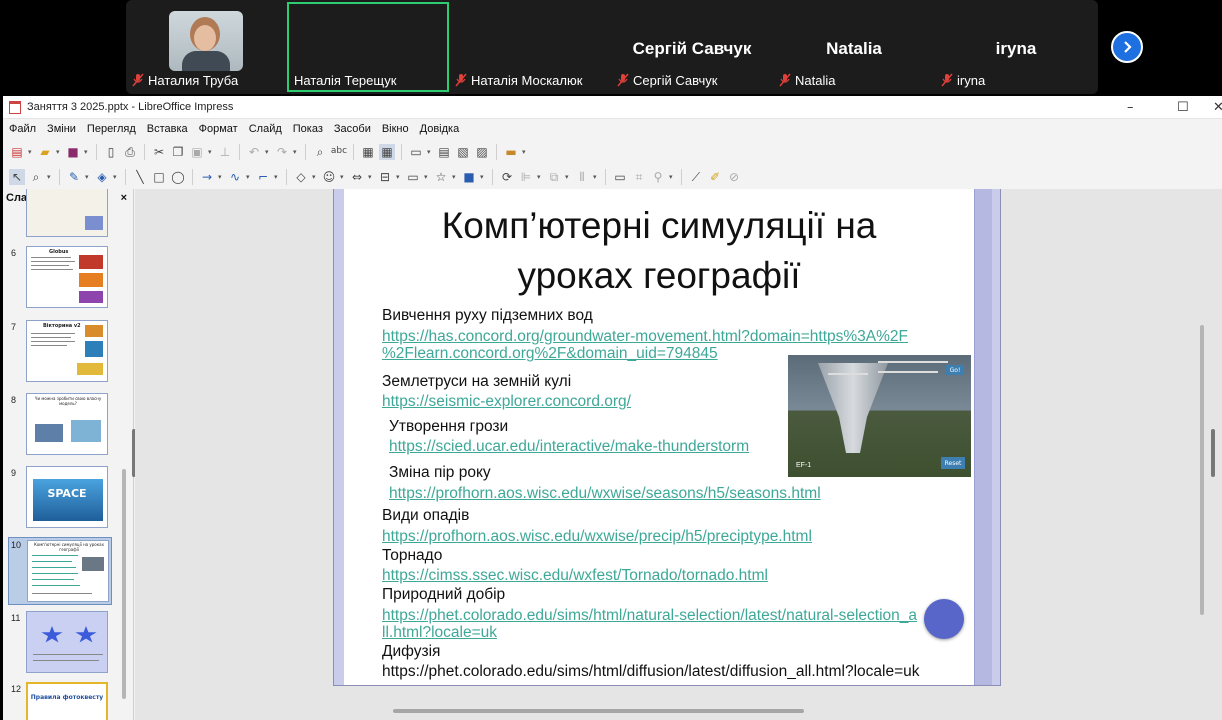 Image resolution: width=1222 pixels, height=720 pixels. What do you see at coordinates (73, 152) in the screenshot?
I see `save-icon: ■` at bounding box center [73, 152].